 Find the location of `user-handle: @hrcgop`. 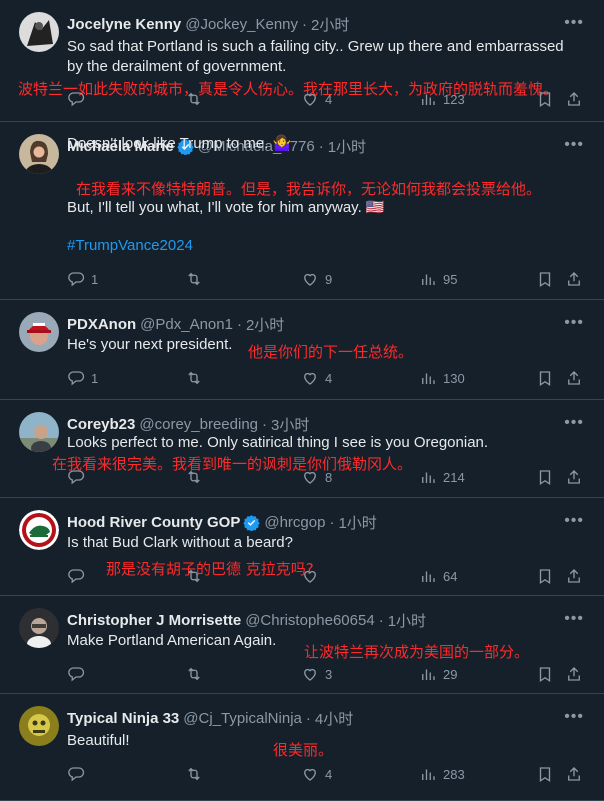

user-handle: @hrcgop is located at coordinates (294, 522).